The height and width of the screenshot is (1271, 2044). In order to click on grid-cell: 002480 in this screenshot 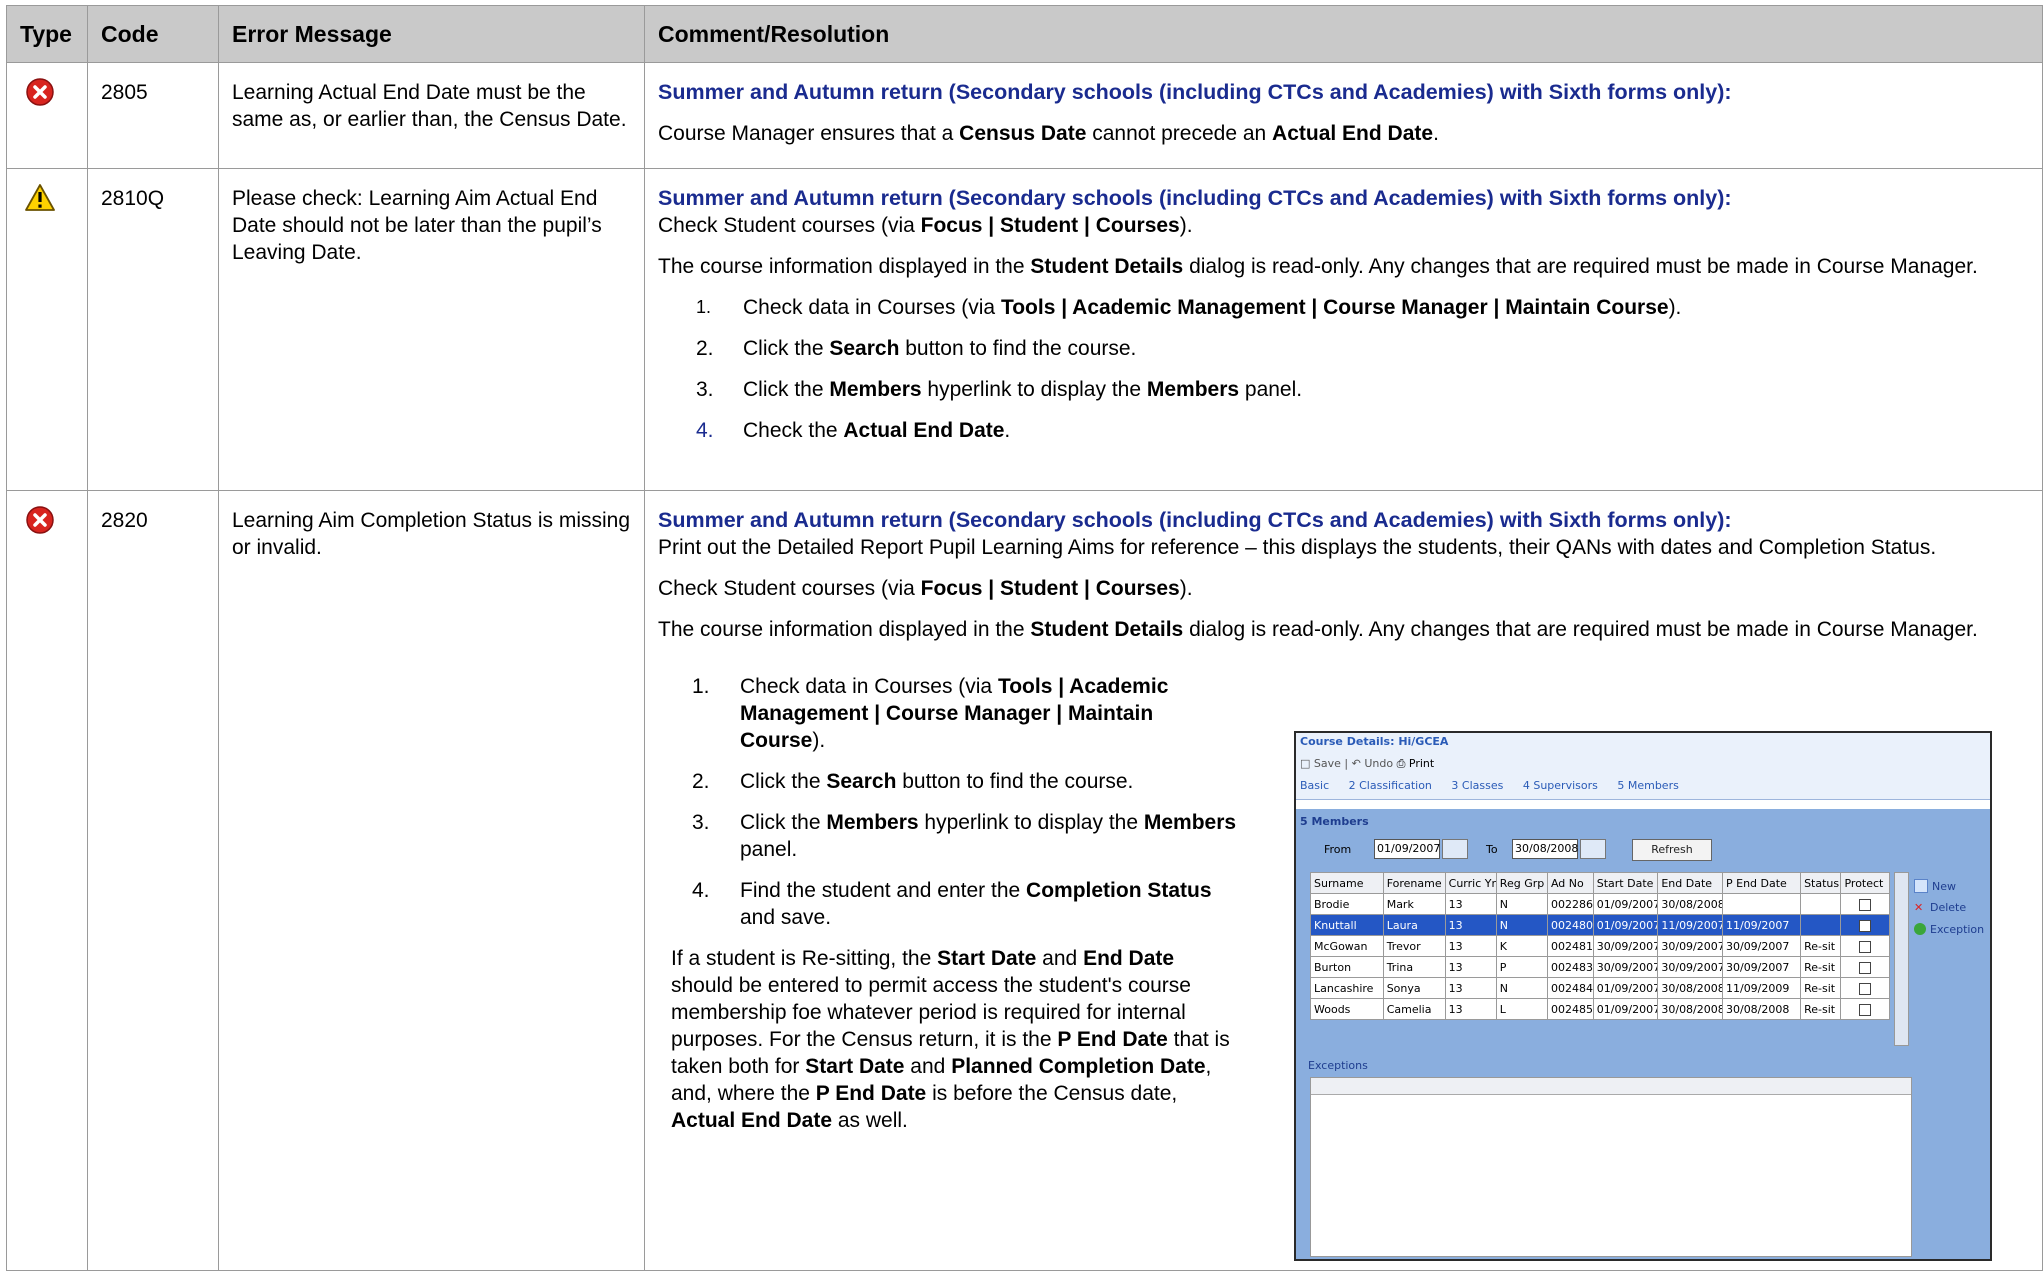, I will do `click(1570, 925)`.